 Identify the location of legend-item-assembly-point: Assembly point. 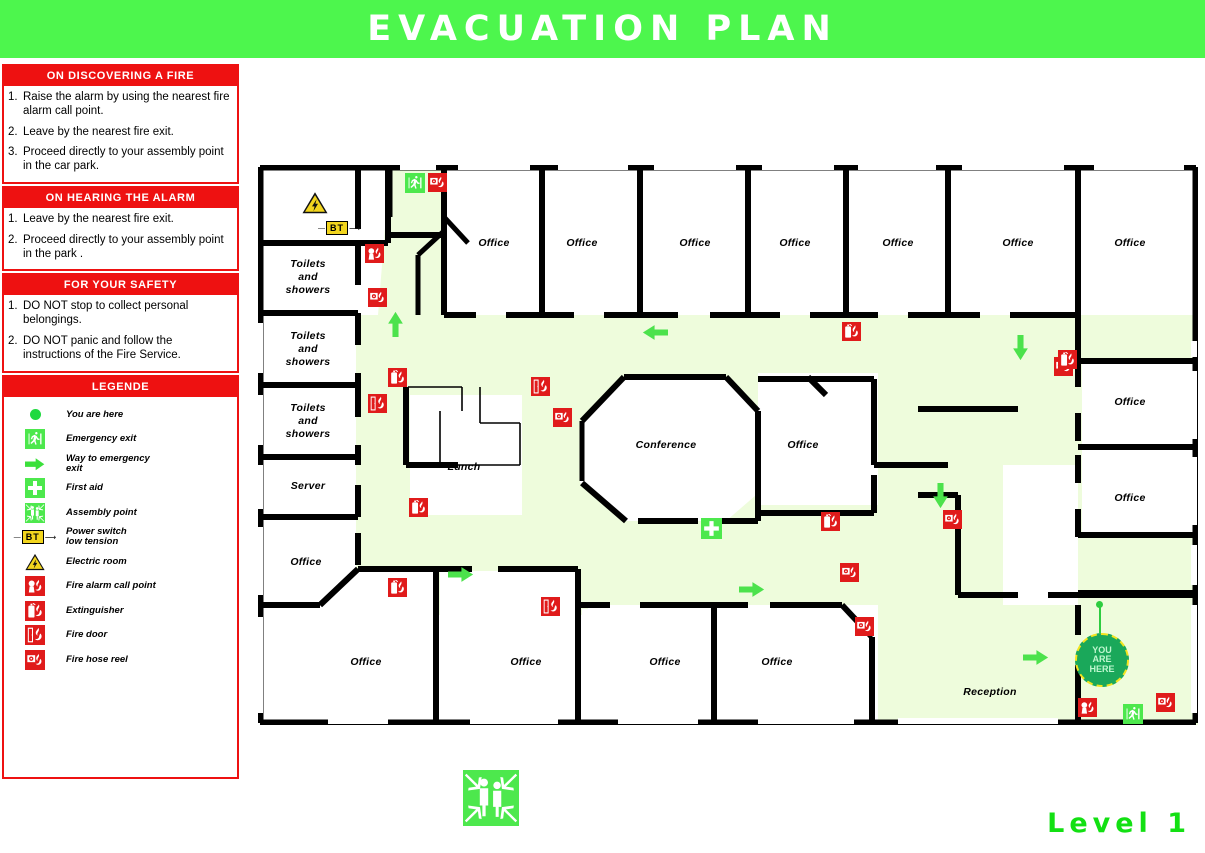
(120, 513).